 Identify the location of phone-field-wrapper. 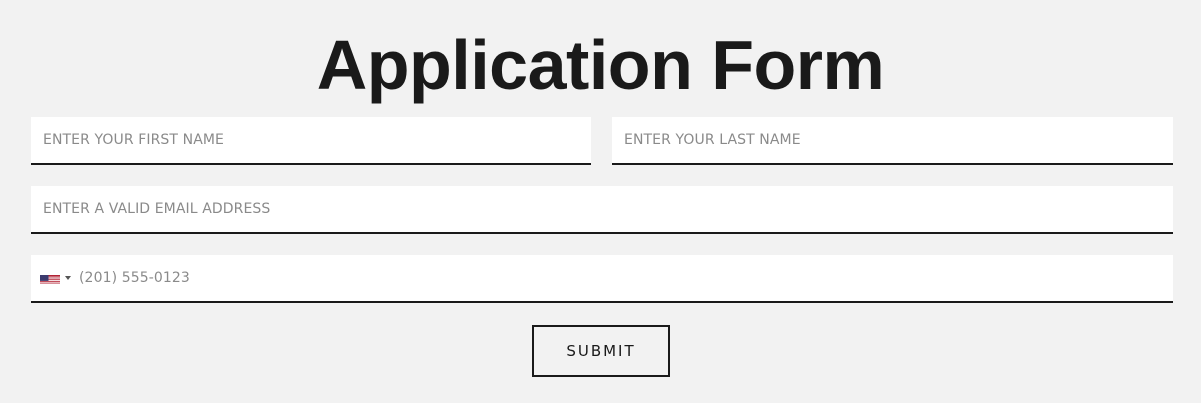
(602, 279).